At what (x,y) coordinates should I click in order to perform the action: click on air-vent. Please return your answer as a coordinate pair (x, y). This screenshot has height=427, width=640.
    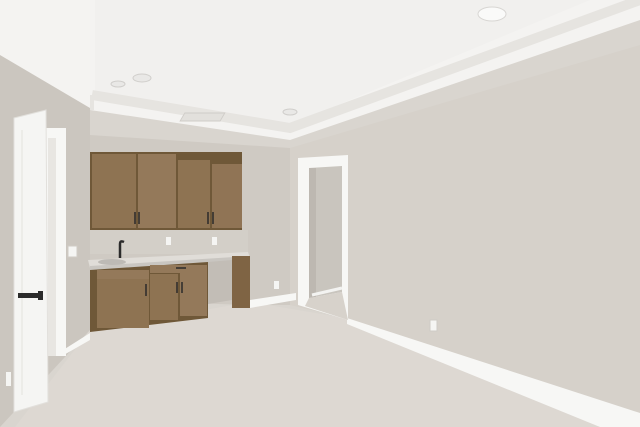
    Looking at the image, I should click on (202, 117).